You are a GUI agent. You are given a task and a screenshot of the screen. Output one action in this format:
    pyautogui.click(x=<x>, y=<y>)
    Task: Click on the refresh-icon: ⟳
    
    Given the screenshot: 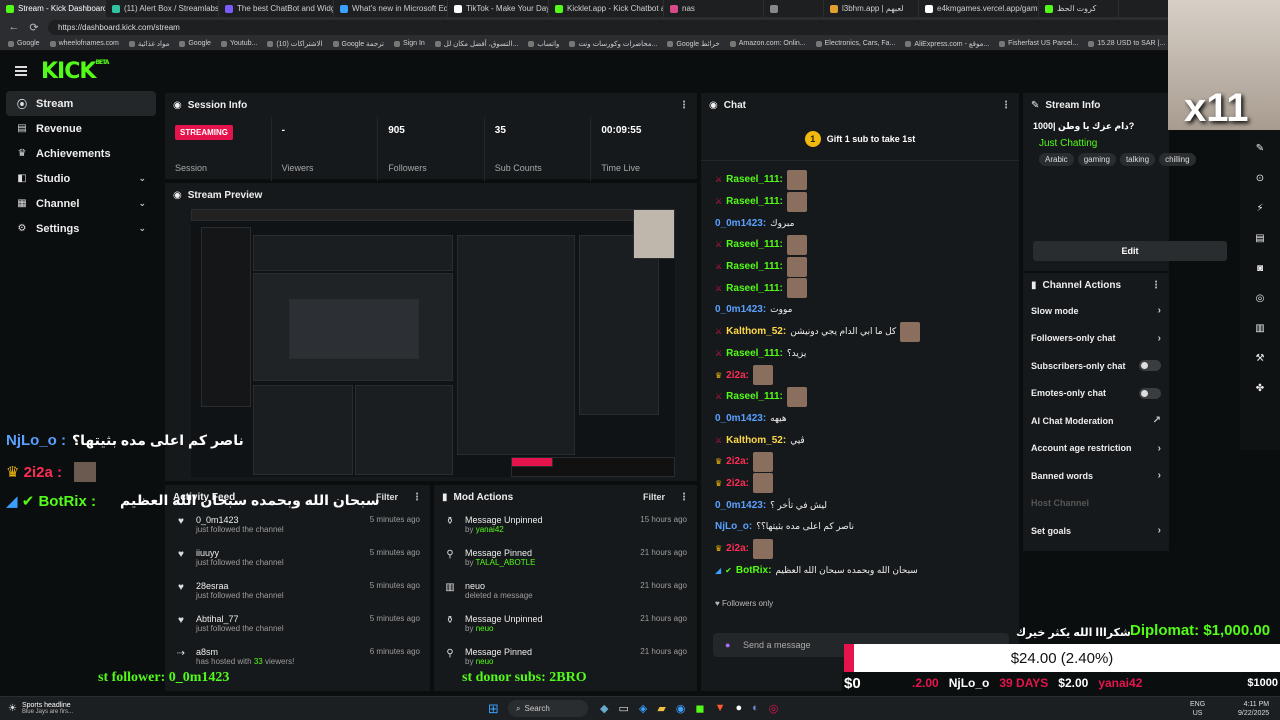 What is the action you would take?
    pyautogui.click(x=34, y=27)
    